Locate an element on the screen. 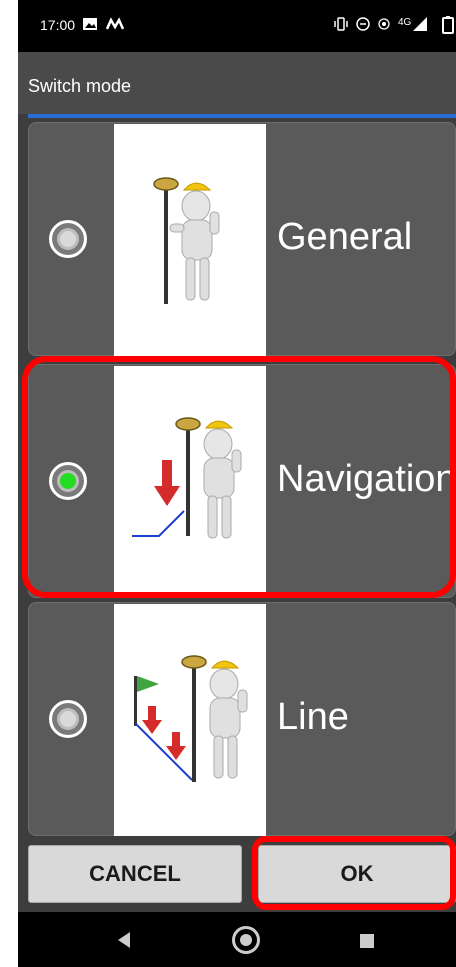 The width and height of the screenshot is (456, 967). surveyor-general-icon is located at coordinates (190, 240).